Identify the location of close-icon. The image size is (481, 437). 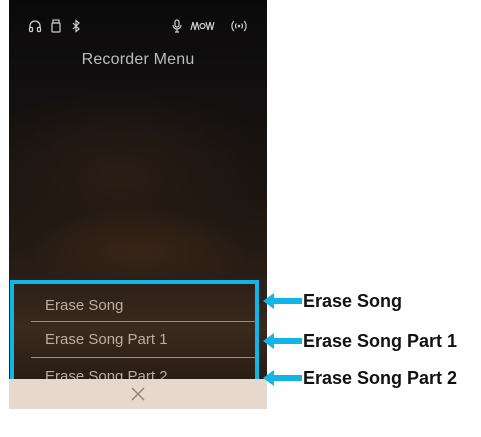
(138, 394).